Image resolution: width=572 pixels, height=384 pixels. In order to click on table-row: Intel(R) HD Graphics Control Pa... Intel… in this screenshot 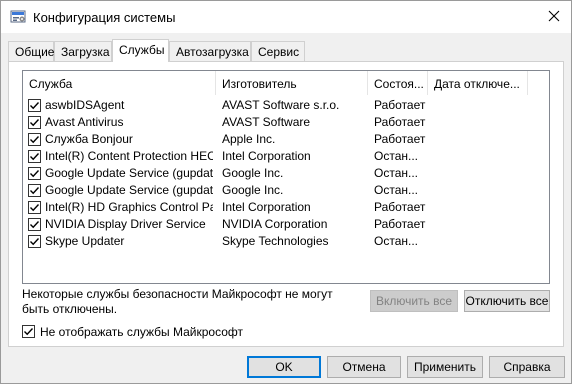, I will do `click(286, 207)`.